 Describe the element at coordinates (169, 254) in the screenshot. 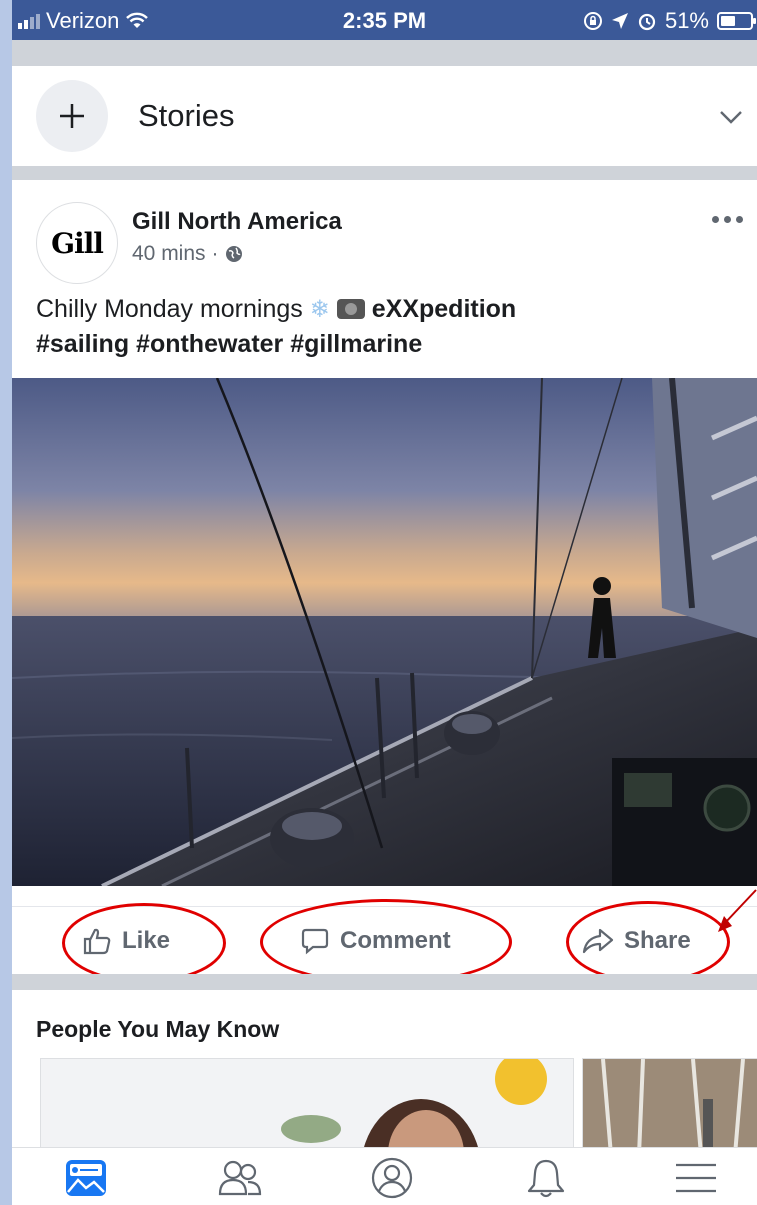

I see `post-time: 40 mins` at that location.